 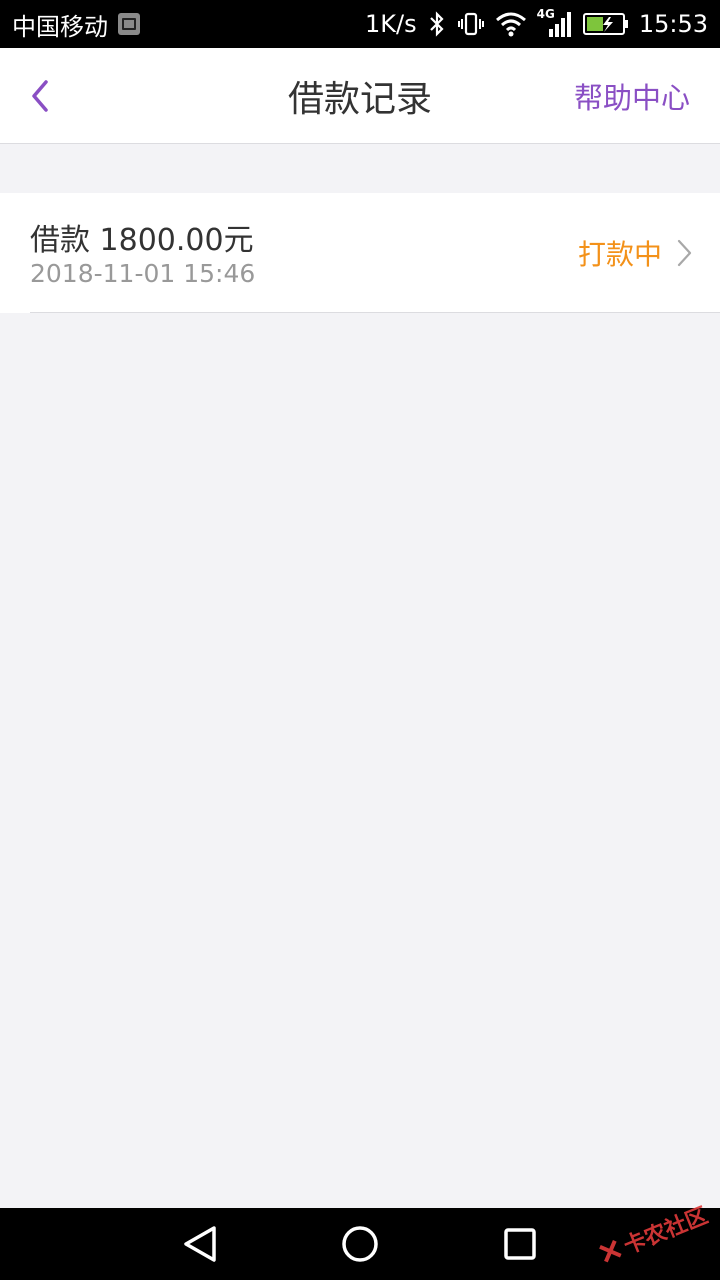 I want to click on network-speed: 1K/s, so click(x=391, y=24).